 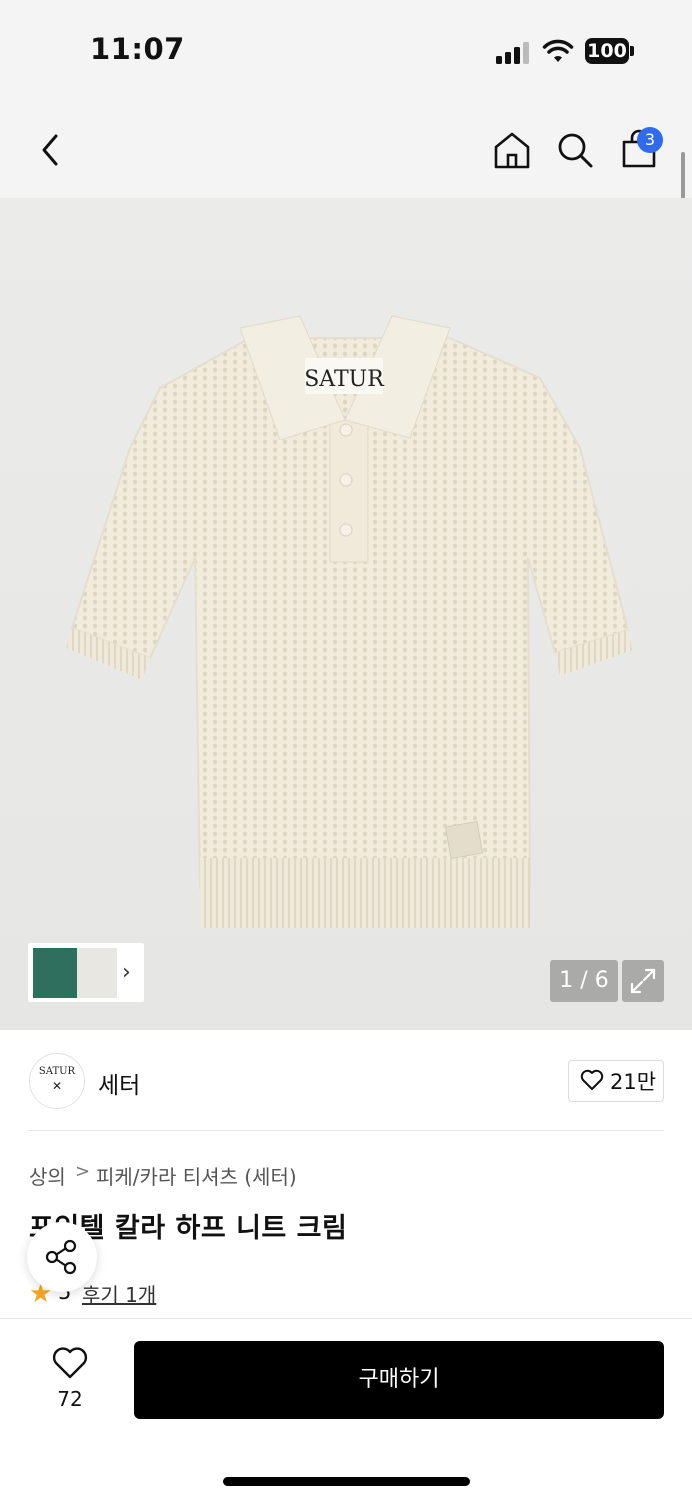 I want to click on brand-like-count: 21만, so click(x=633, y=1082).